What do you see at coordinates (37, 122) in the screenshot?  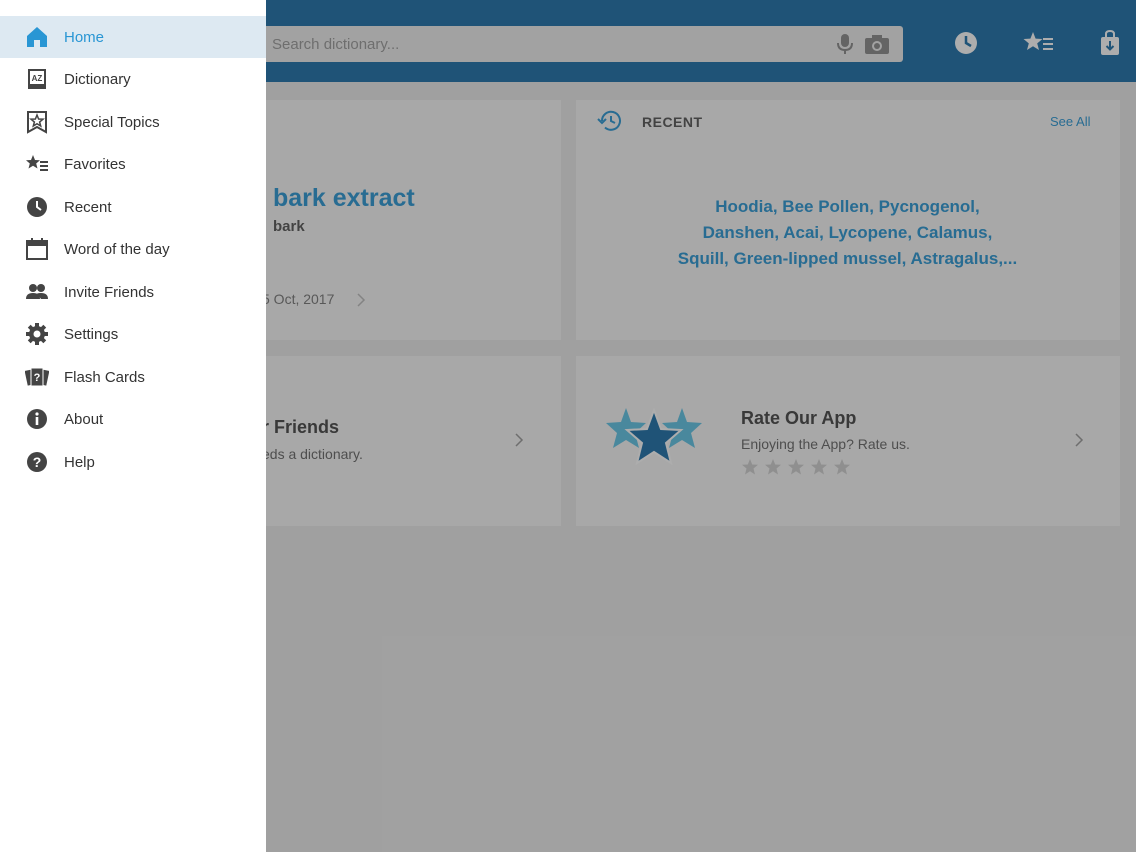 I see `special-topics-icon` at bounding box center [37, 122].